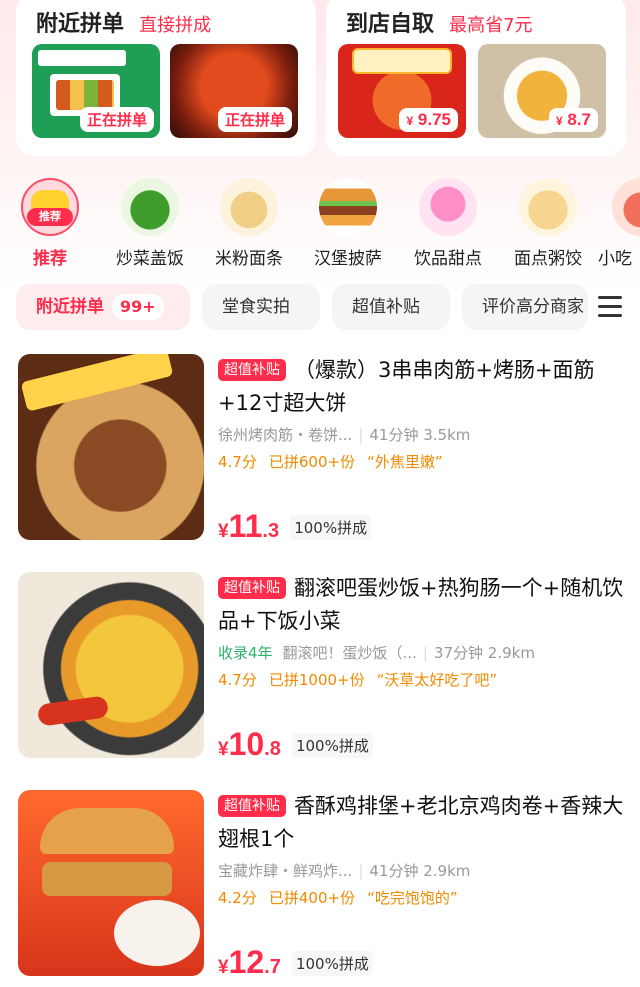 This screenshot has height=987, width=640. Describe the element at coordinates (312, 898) in the screenshot. I see `sold-count: 已拼400+份` at that location.